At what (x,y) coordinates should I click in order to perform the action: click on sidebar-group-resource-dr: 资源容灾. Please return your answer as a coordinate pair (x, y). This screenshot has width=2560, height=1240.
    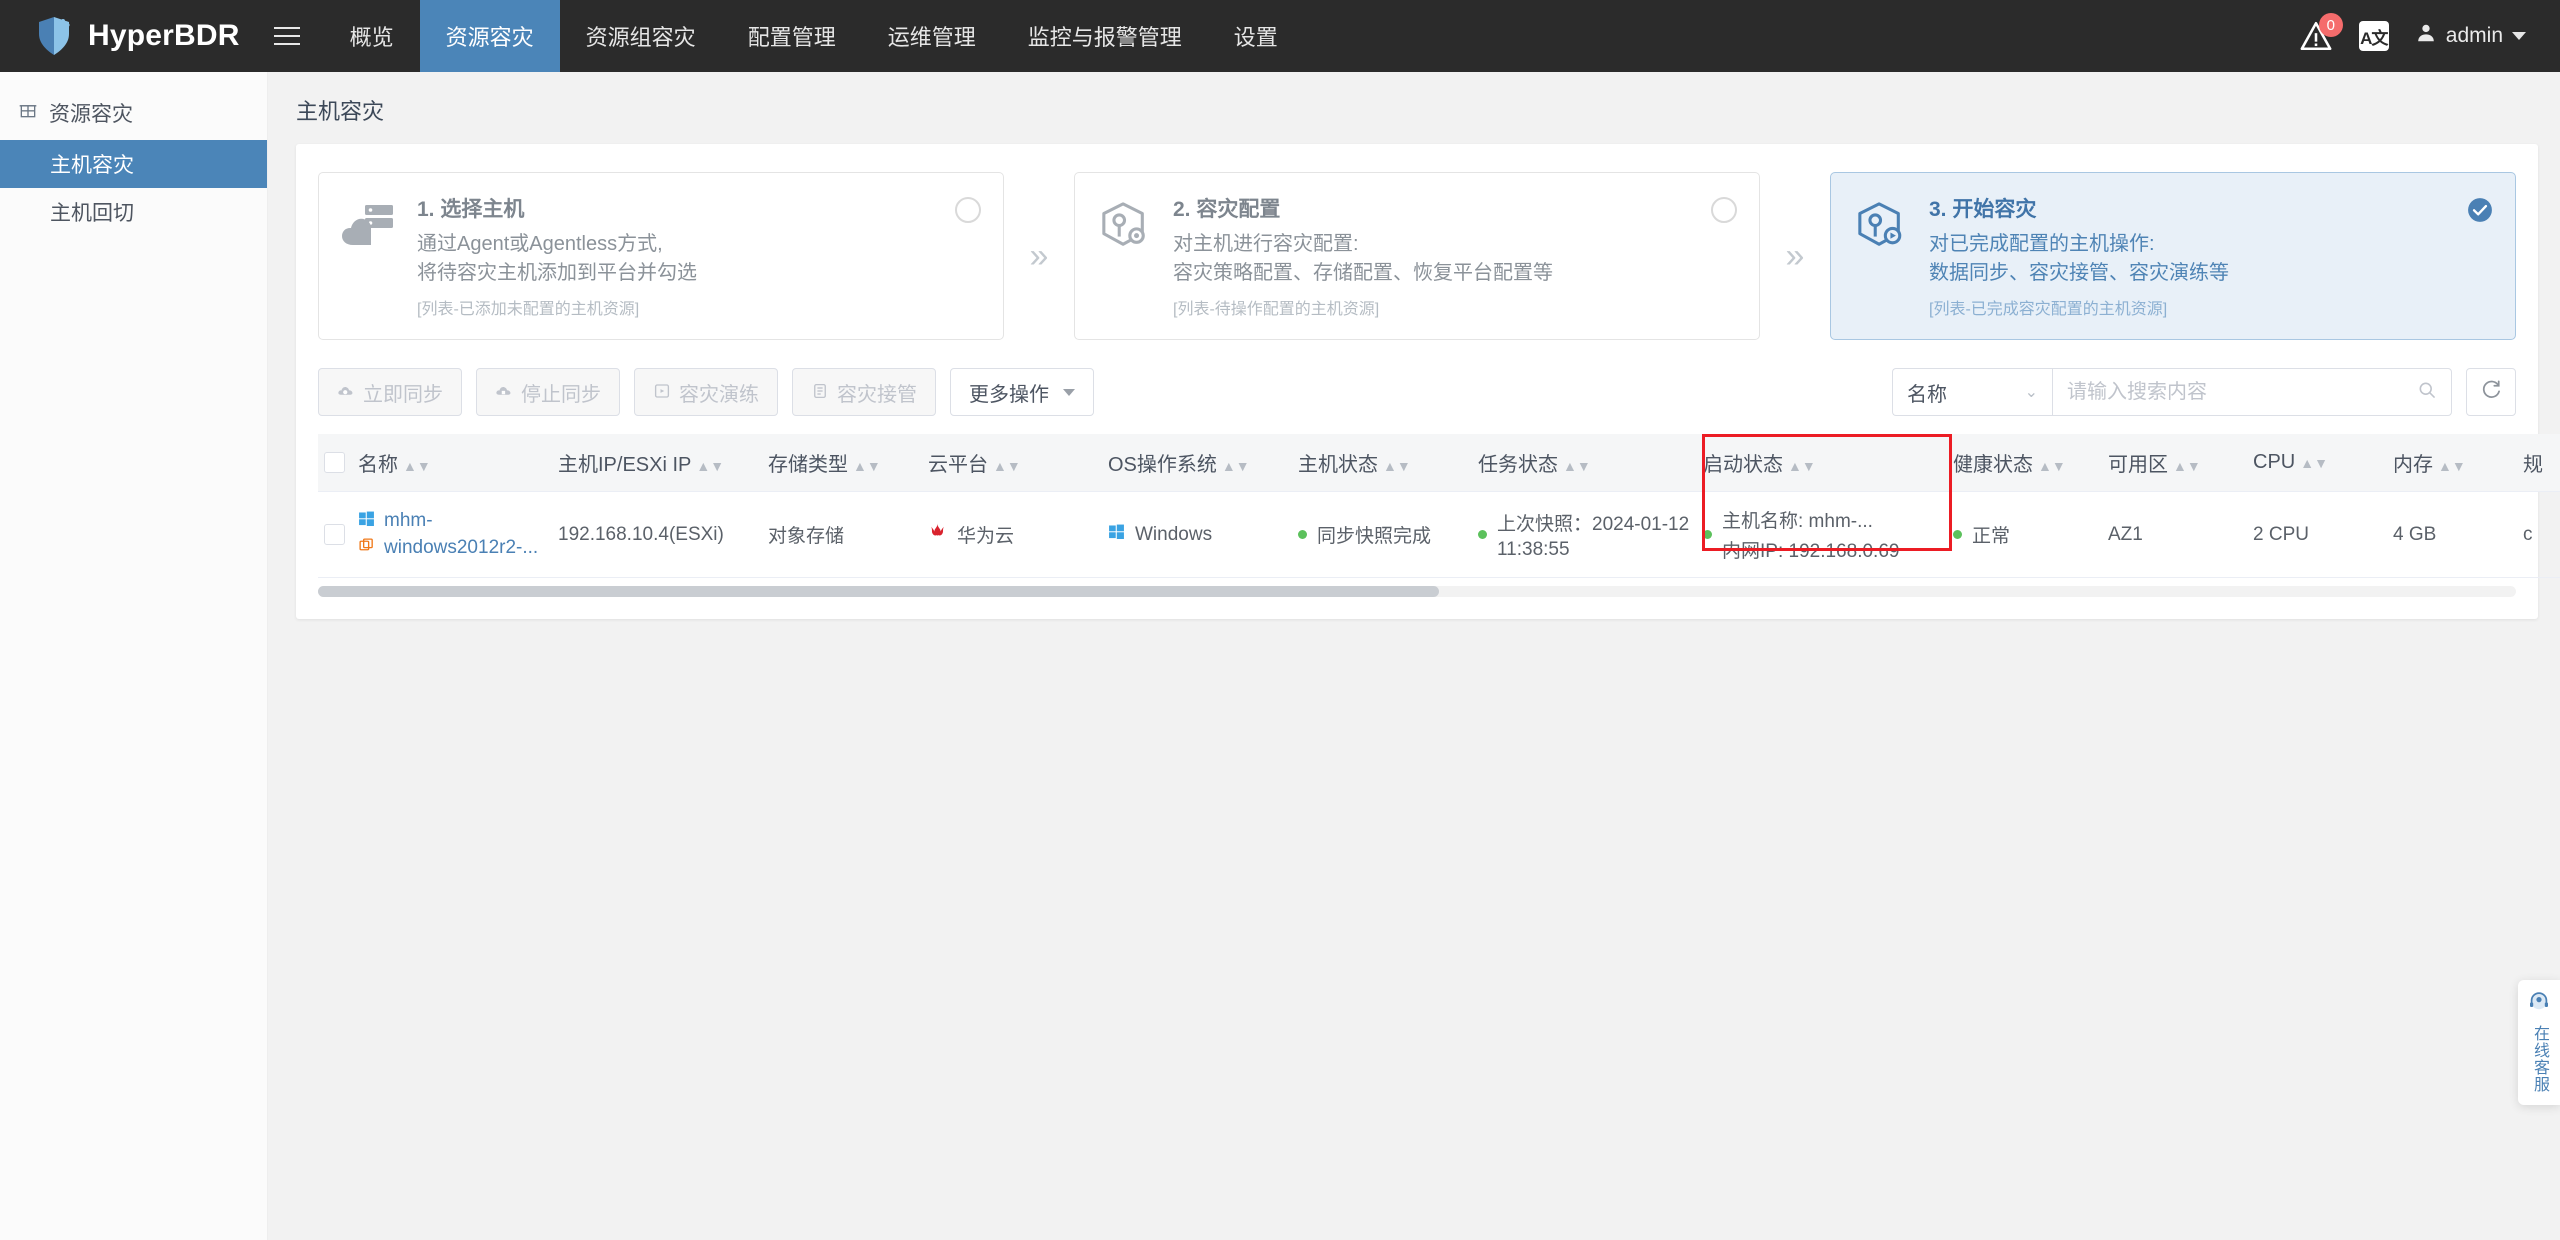
    Looking at the image, I should click on (133, 113).